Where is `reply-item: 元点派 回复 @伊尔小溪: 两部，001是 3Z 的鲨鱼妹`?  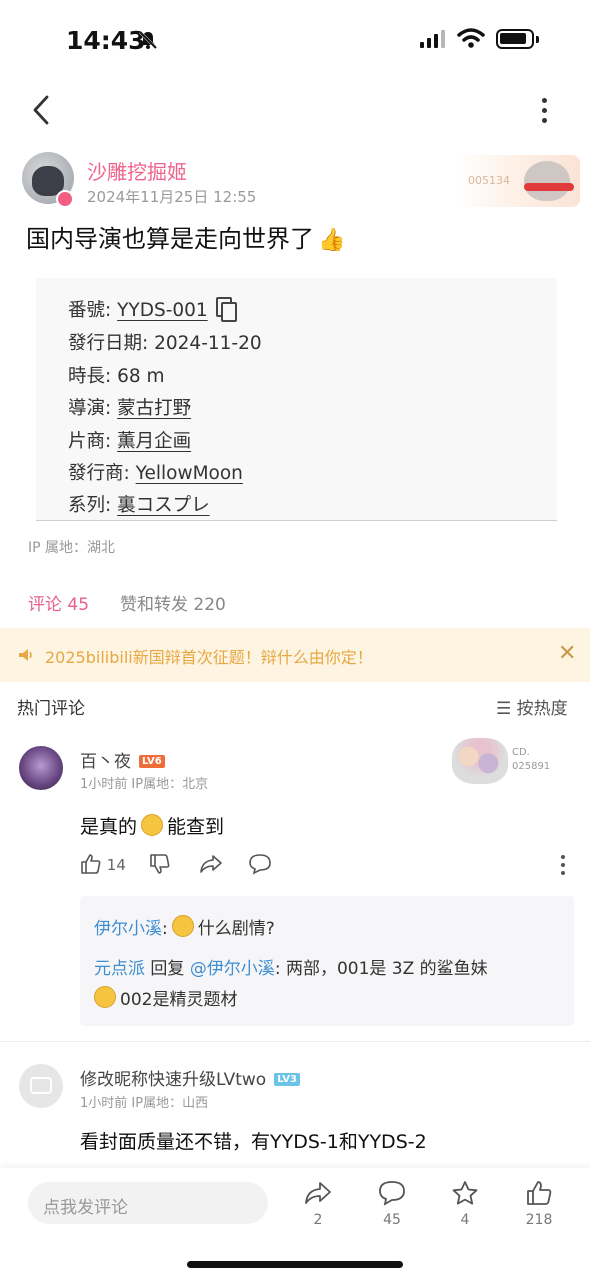
reply-item: 元点派 回复 @伊尔小溪: 两部，001是 3Z 的鲨鱼妹 is located at coordinates (291, 969).